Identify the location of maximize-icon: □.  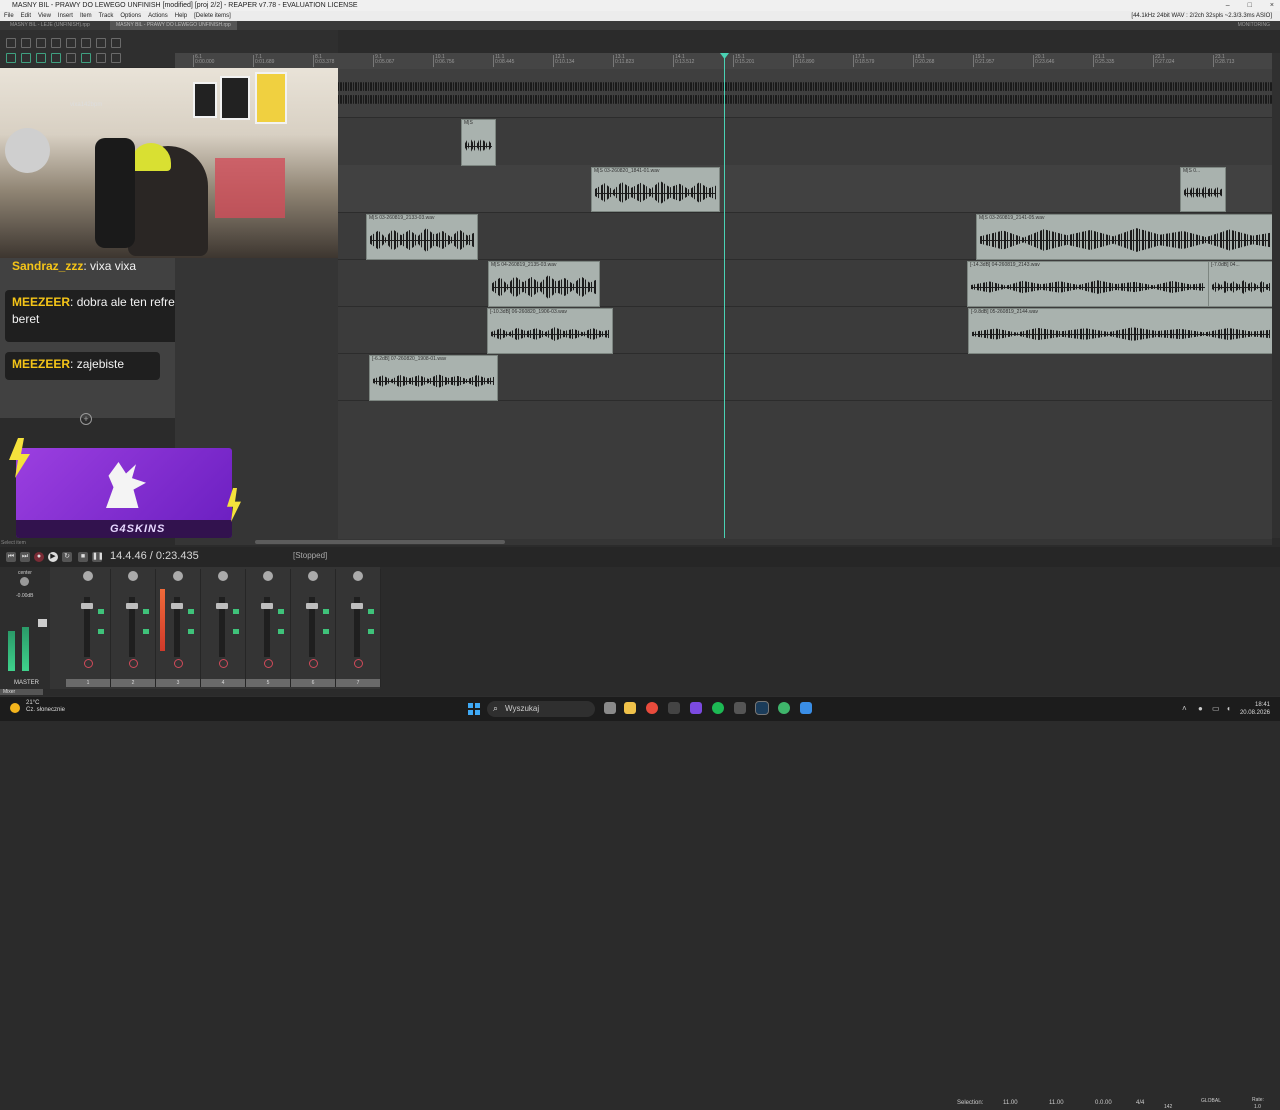
(1250, 5).